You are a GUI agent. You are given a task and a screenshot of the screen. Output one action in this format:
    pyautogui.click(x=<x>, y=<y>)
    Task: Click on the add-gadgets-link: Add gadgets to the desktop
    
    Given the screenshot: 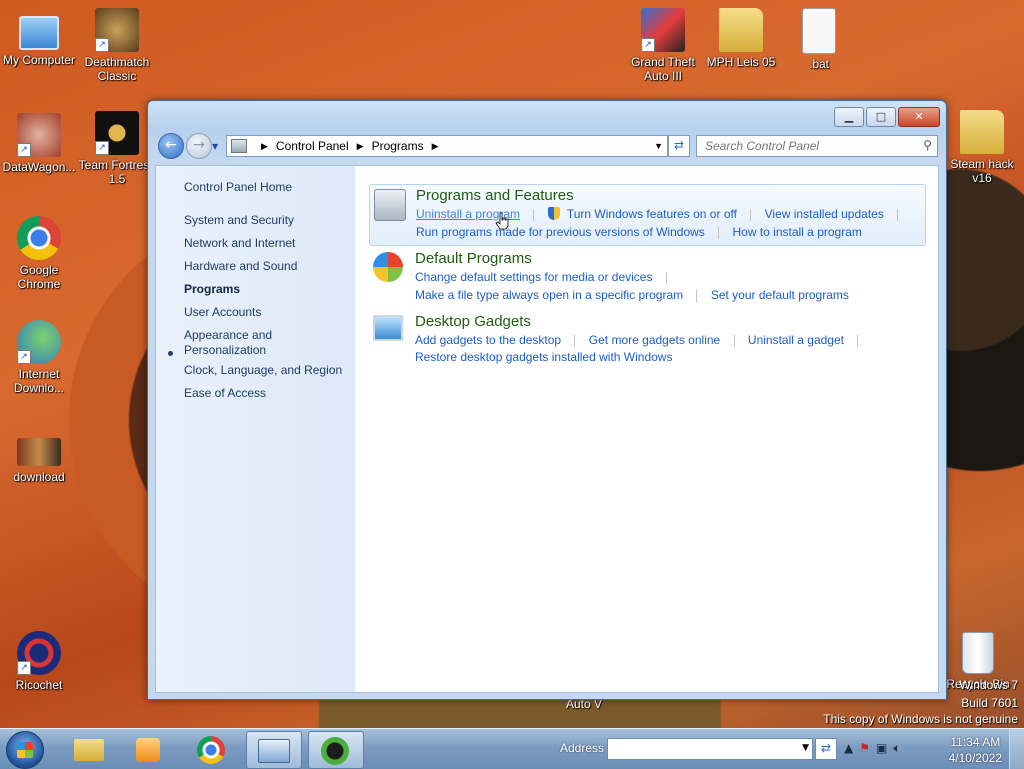 What is the action you would take?
    pyautogui.click(x=488, y=340)
    